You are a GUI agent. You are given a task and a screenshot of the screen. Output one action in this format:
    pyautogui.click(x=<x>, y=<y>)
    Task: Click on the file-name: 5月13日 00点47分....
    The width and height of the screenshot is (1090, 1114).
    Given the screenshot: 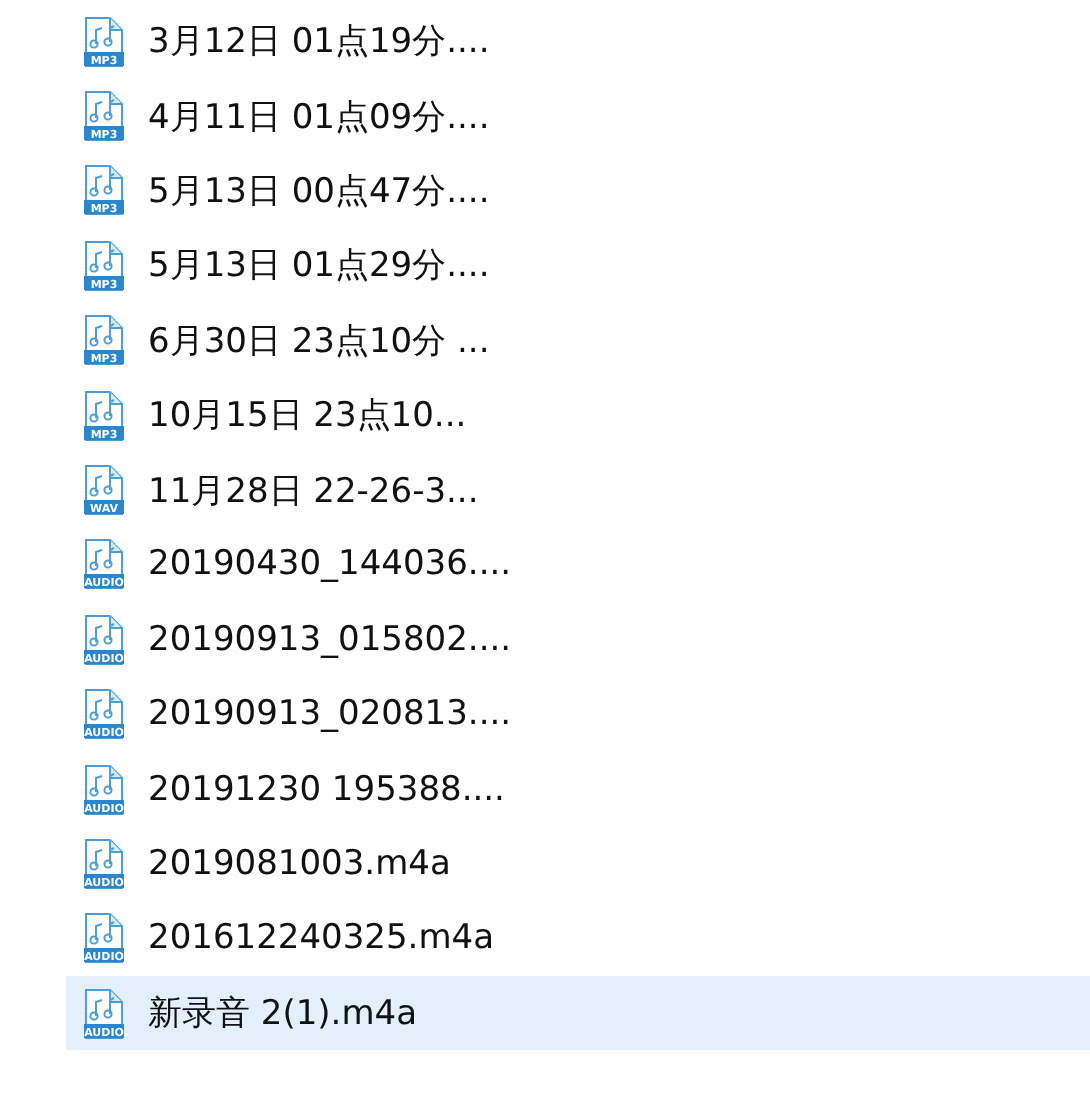 What is the action you would take?
    pyautogui.click(x=319, y=191)
    